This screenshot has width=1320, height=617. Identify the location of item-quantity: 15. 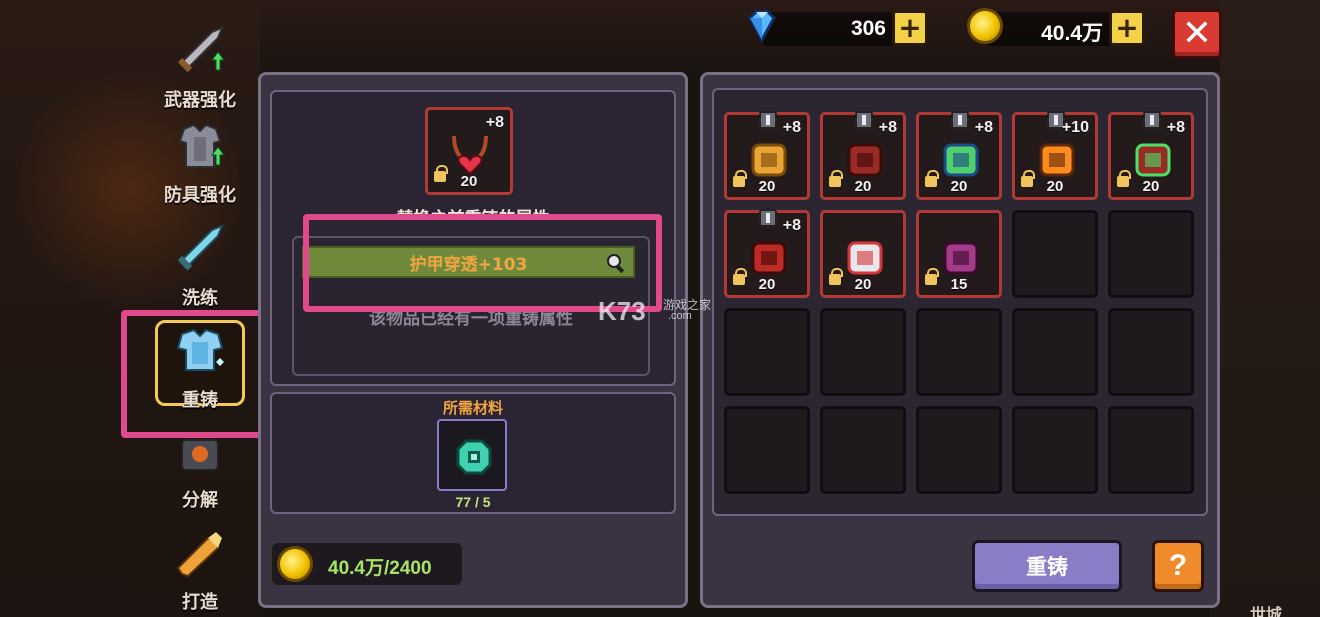
(959, 284).